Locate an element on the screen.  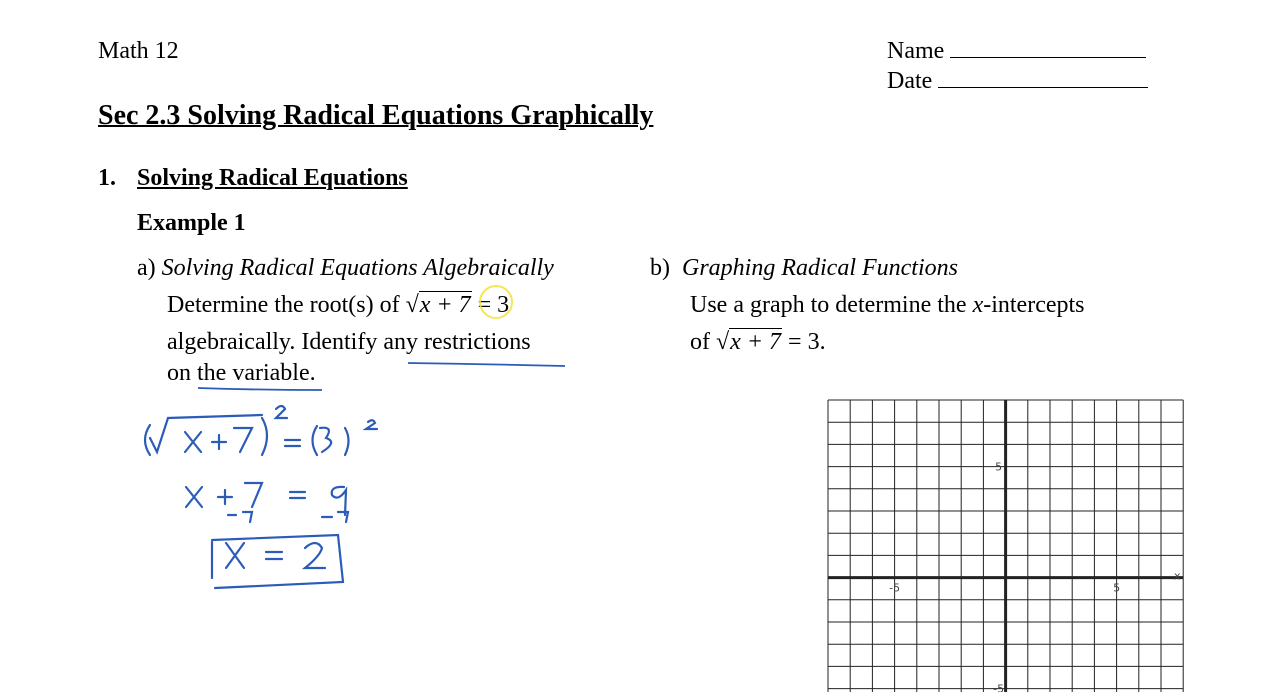
part-b-line1-suffix: -intercepts is located at coordinates (1034, 305).